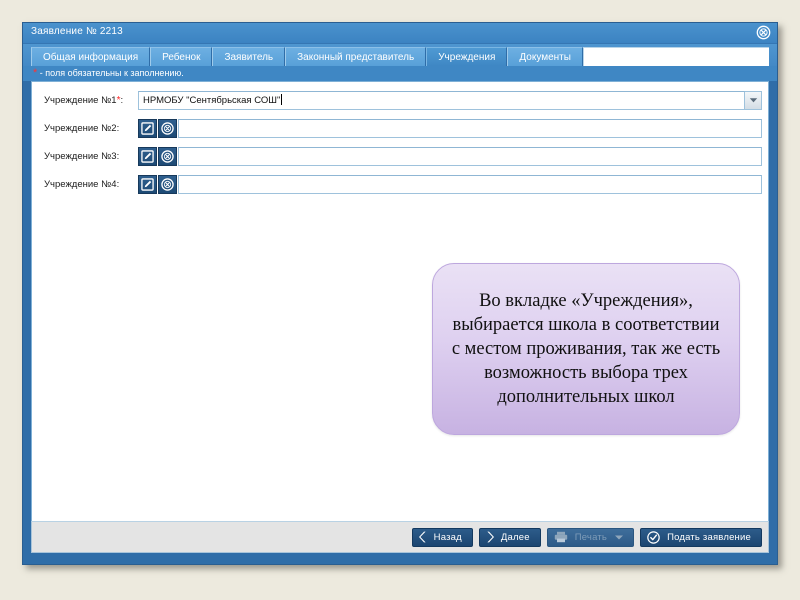 The width and height of the screenshot is (800, 600). I want to click on tab-zayavitel: Заявитель, so click(249, 56).